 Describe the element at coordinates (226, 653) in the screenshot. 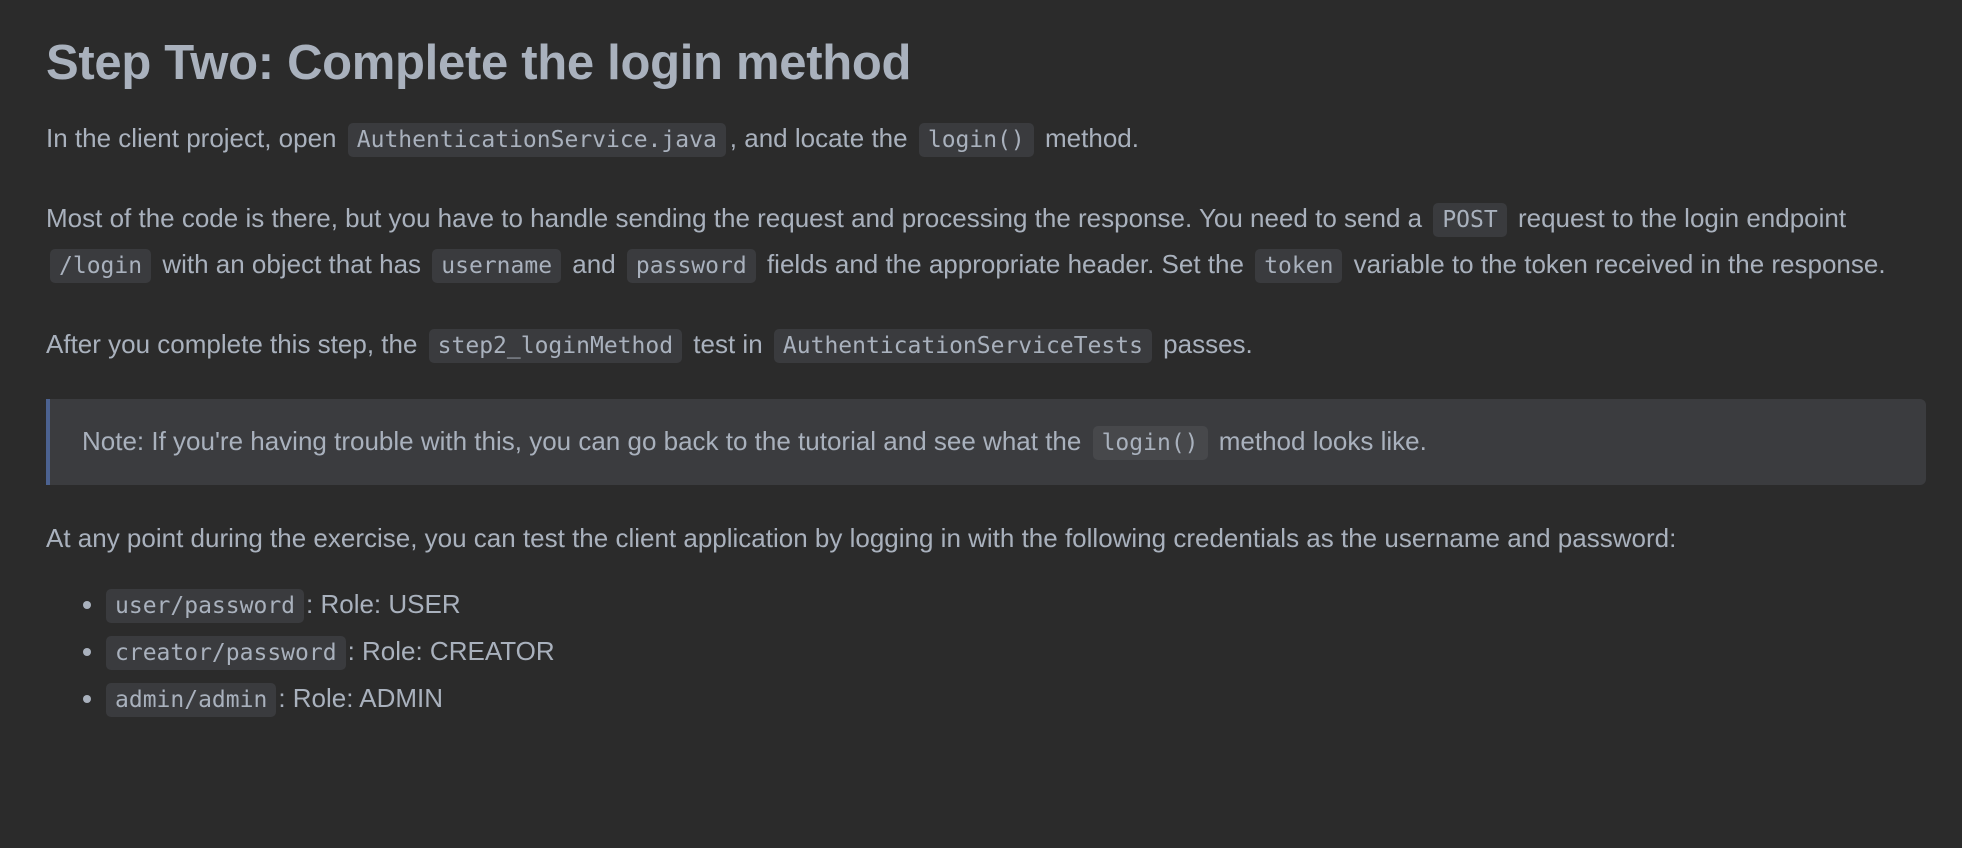

I see `code-credential: creator/password` at that location.